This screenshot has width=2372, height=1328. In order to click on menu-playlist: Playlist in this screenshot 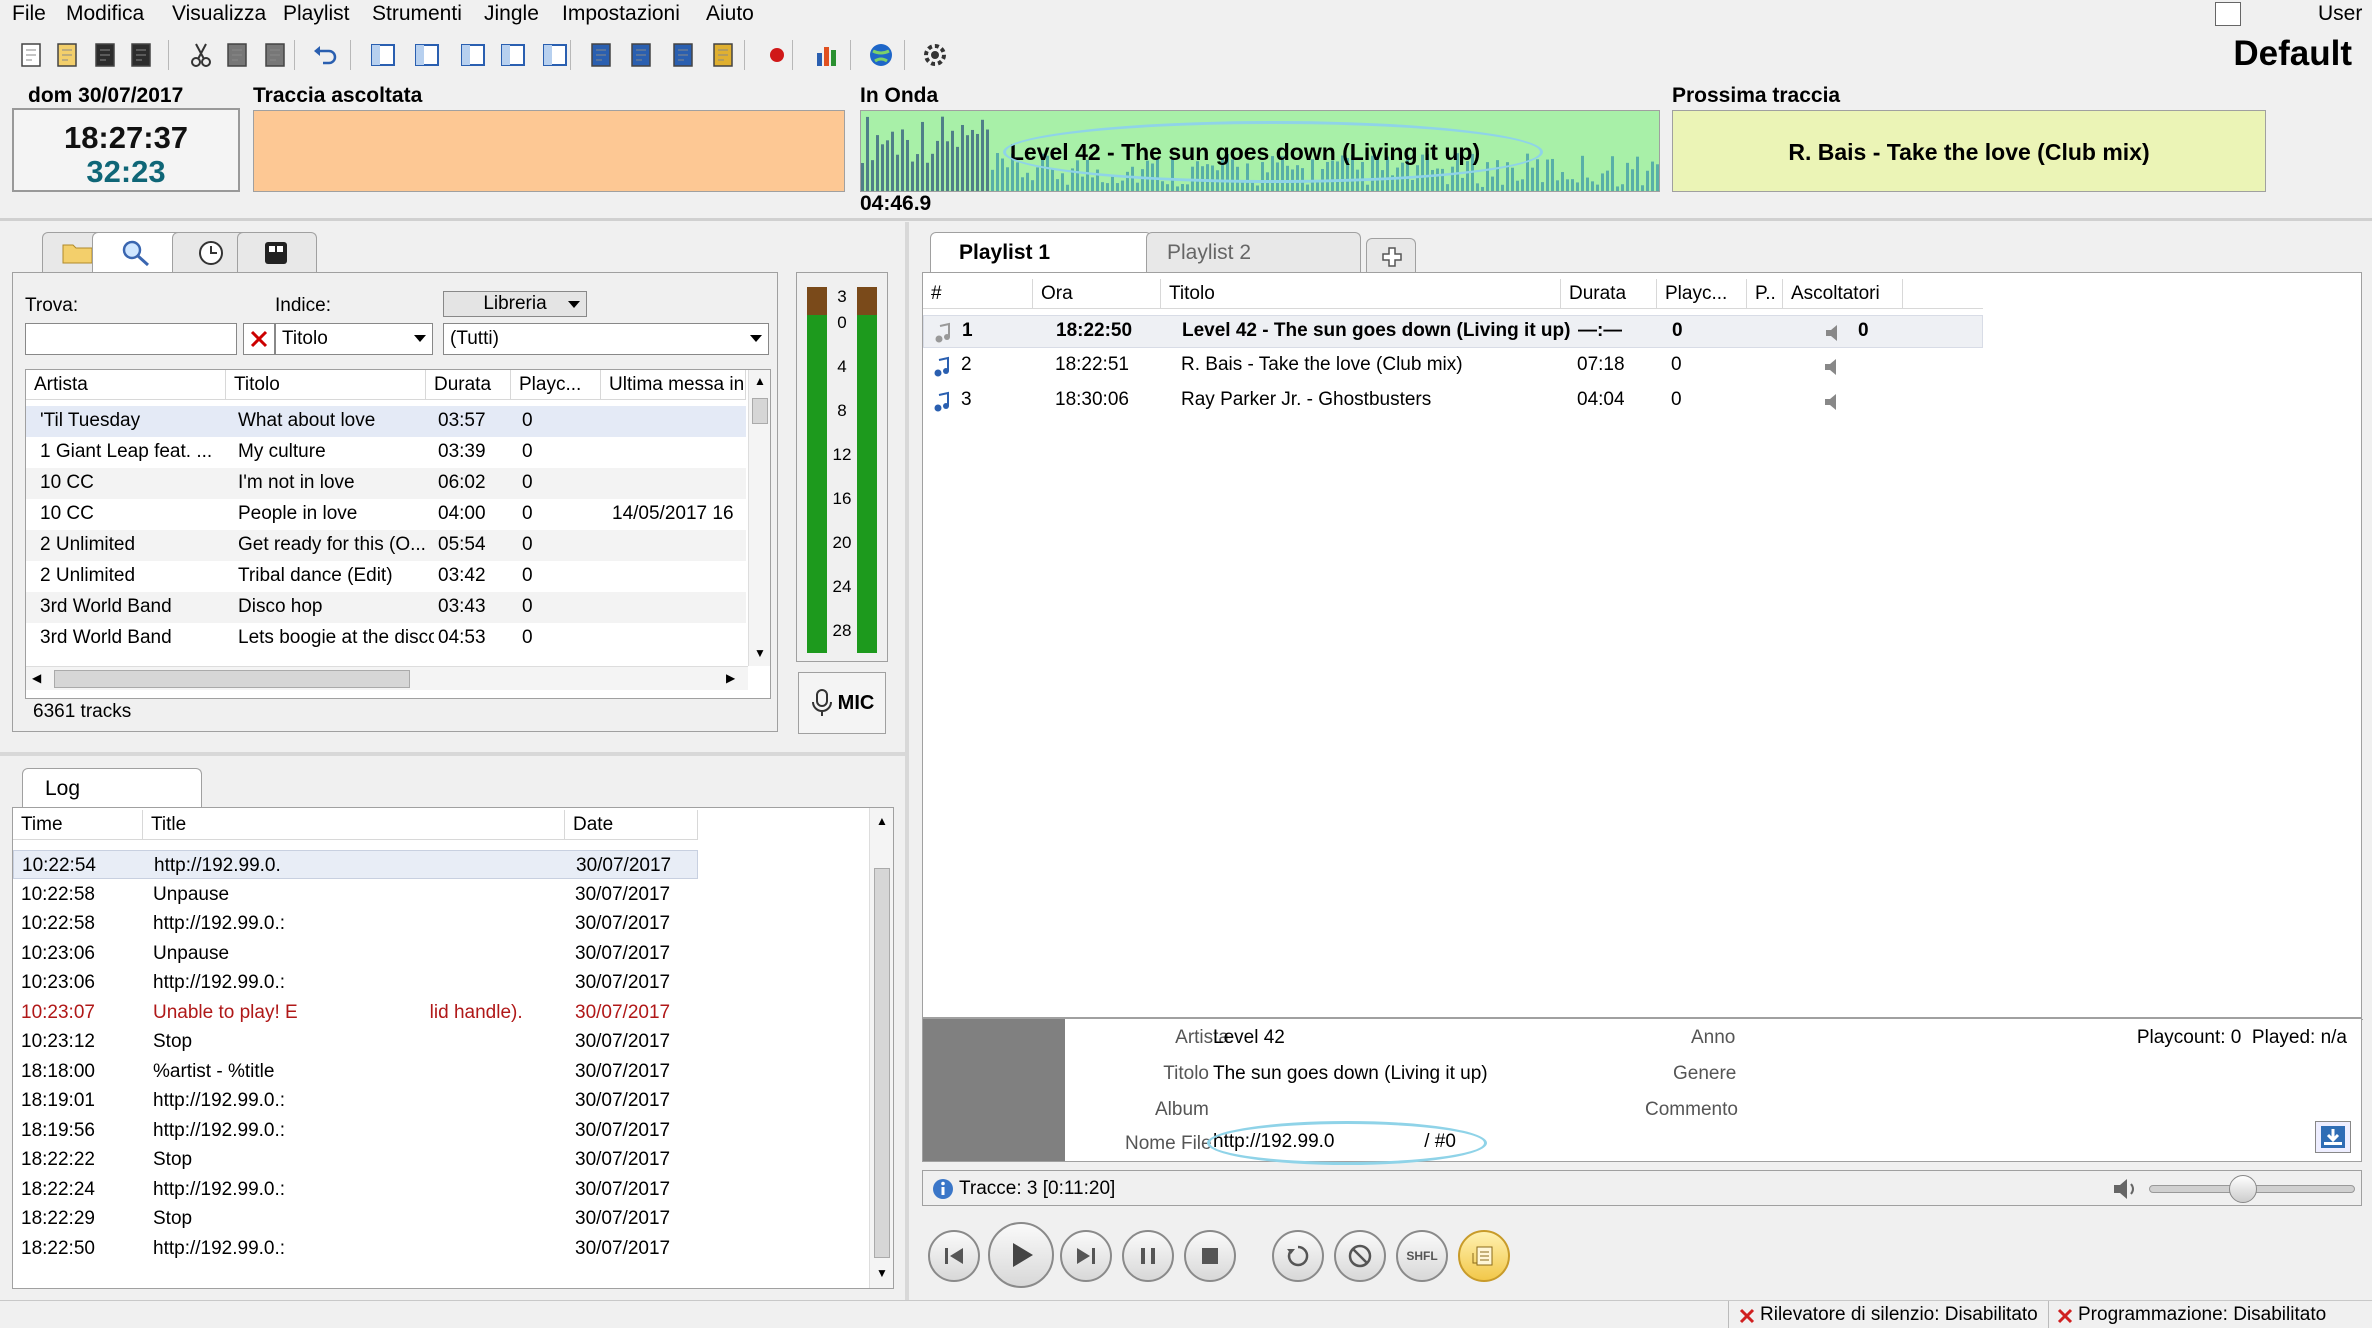, I will do `click(316, 14)`.